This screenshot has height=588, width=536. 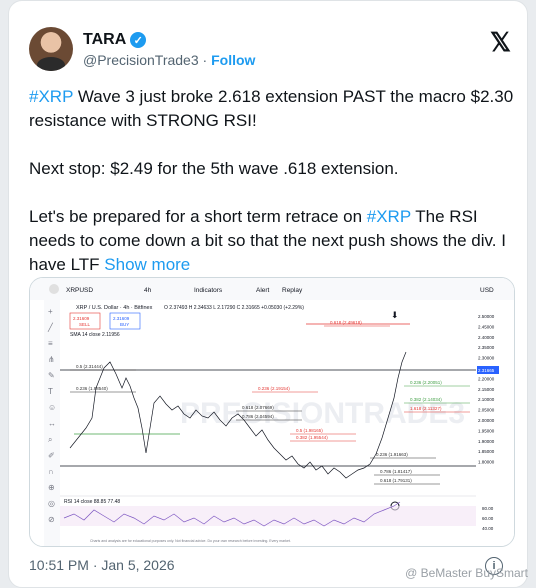 I want to click on author-handle: @PrecisionTrade3, so click(x=141, y=60).